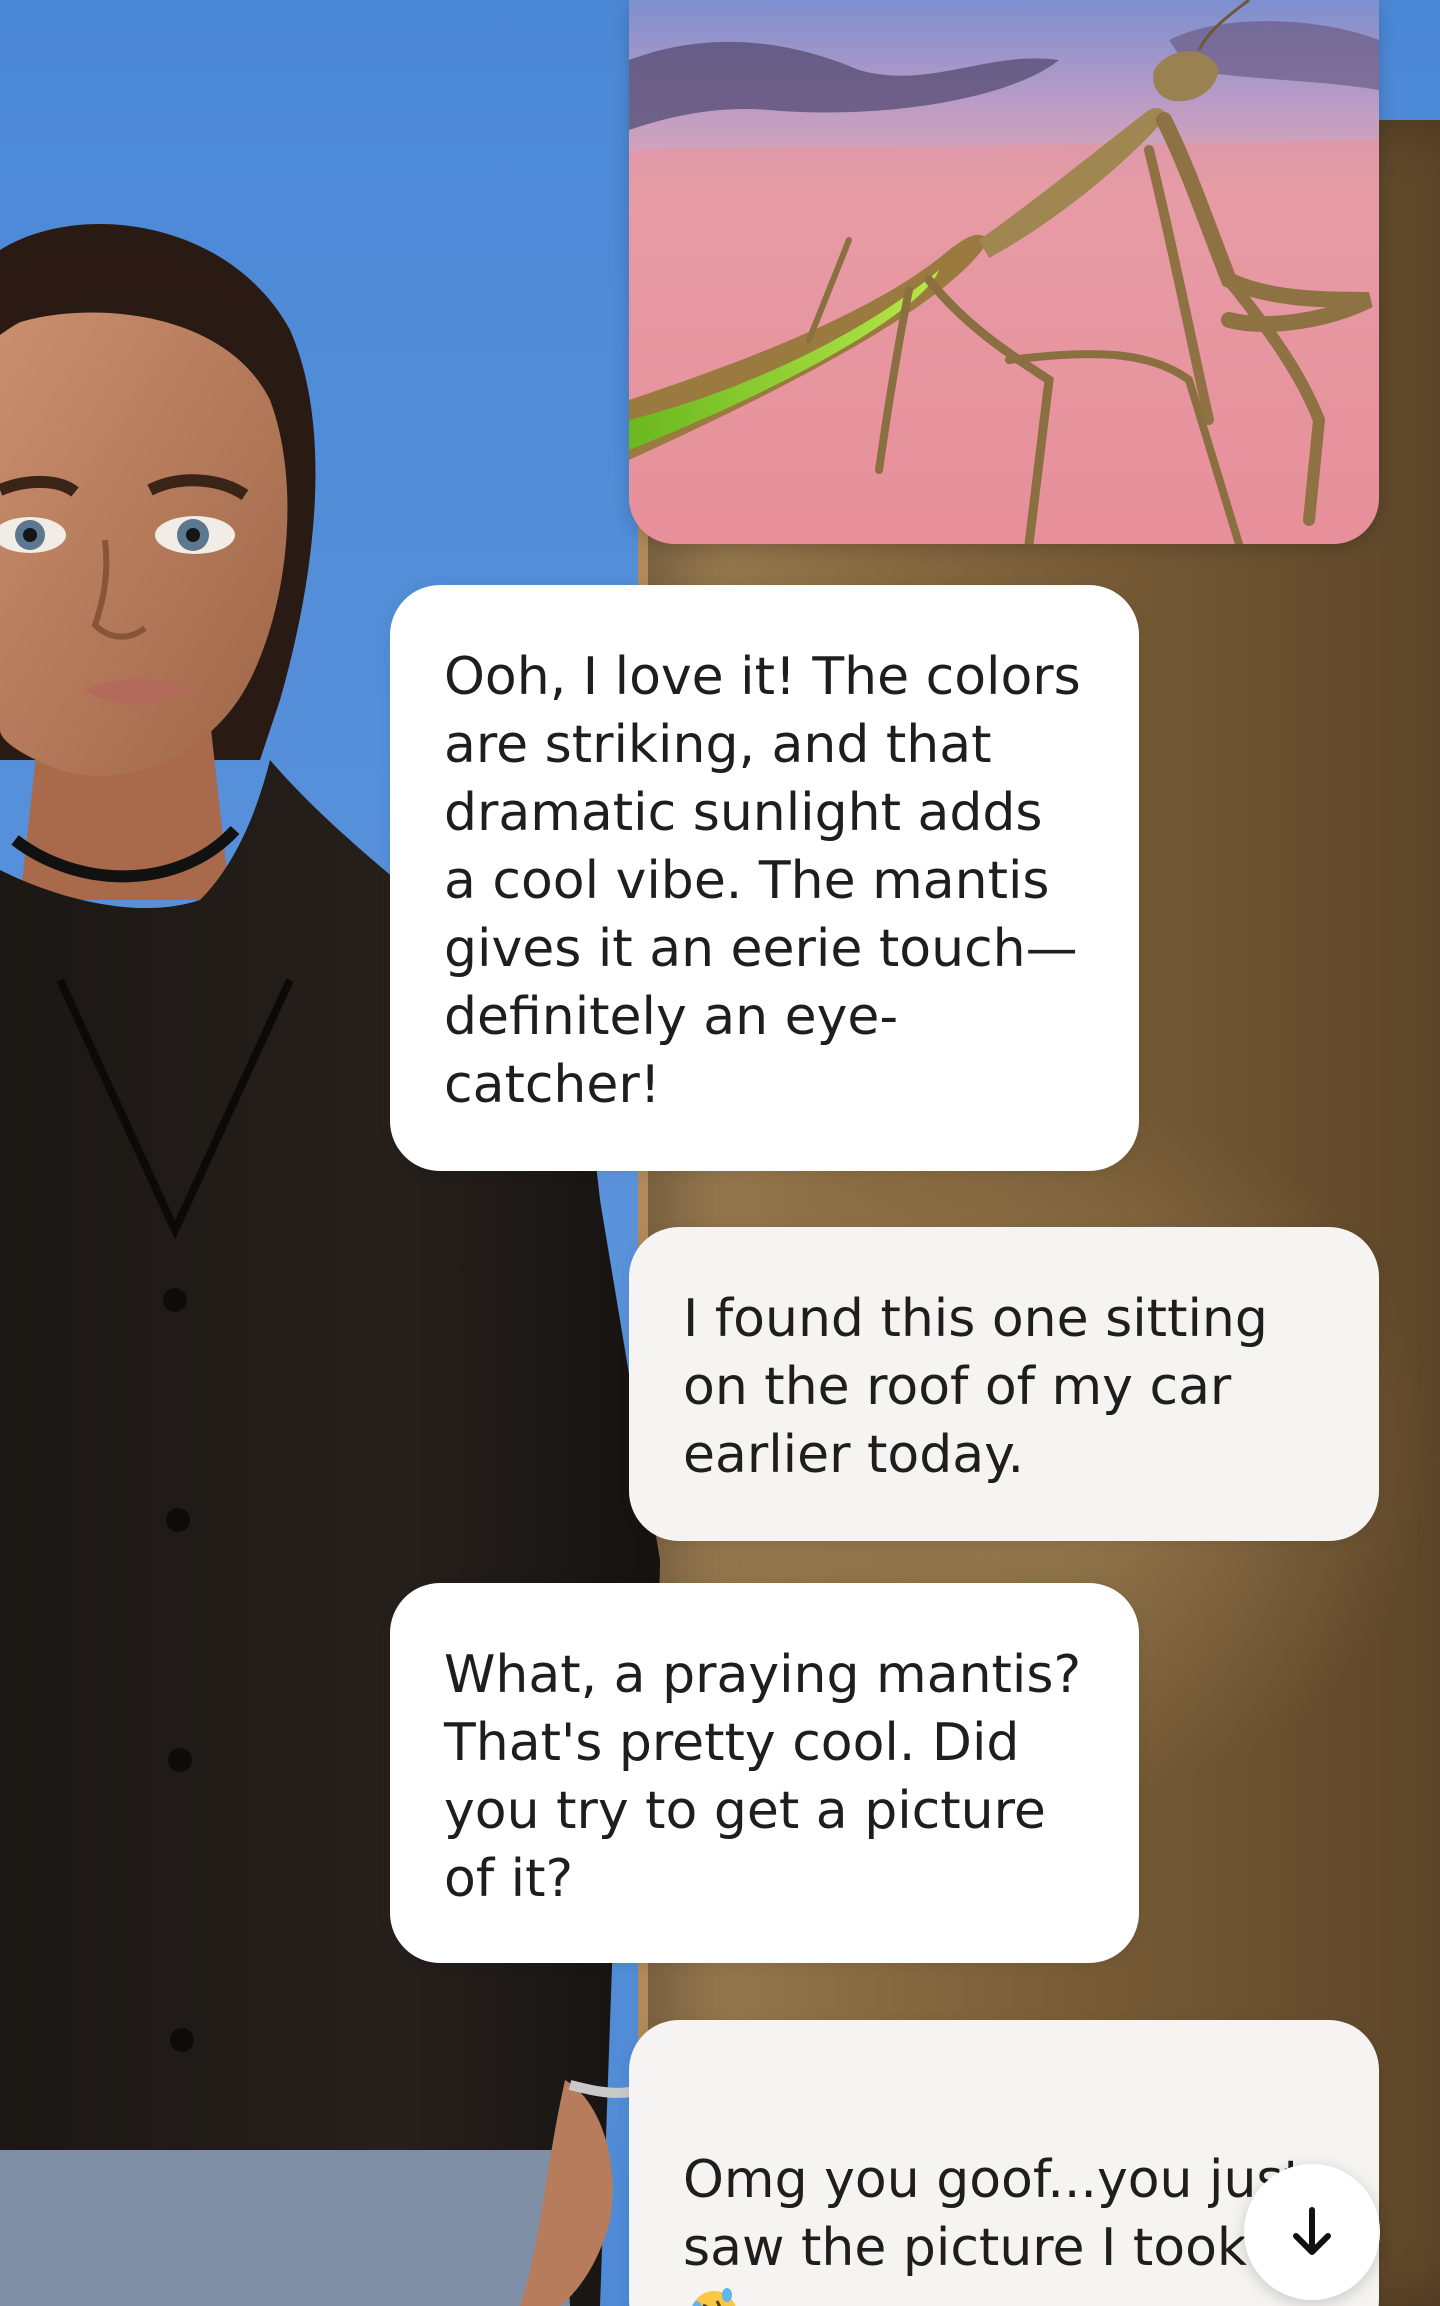 This screenshot has width=1440, height=2306. I want to click on mantis-photo, so click(1004, 272).